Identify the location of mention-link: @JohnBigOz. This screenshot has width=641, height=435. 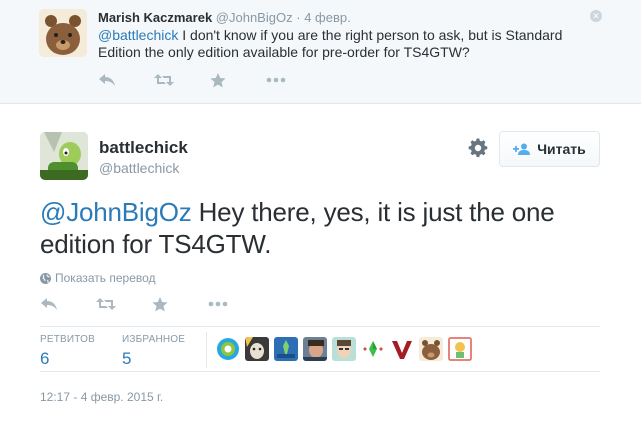
(116, 212).